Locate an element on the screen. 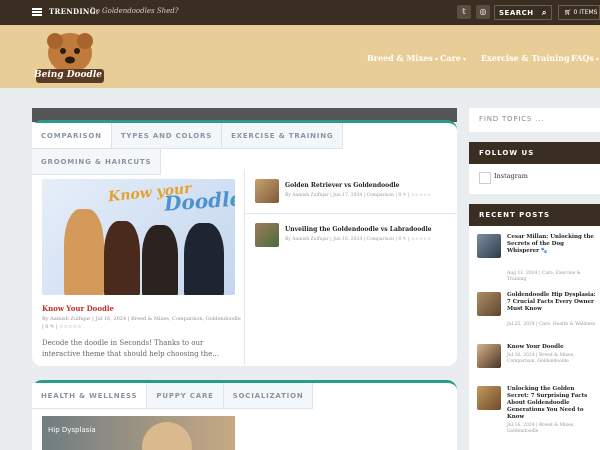 This screenshot has width=600, height=450. instagram-icon is located at coordinates (485, 178).